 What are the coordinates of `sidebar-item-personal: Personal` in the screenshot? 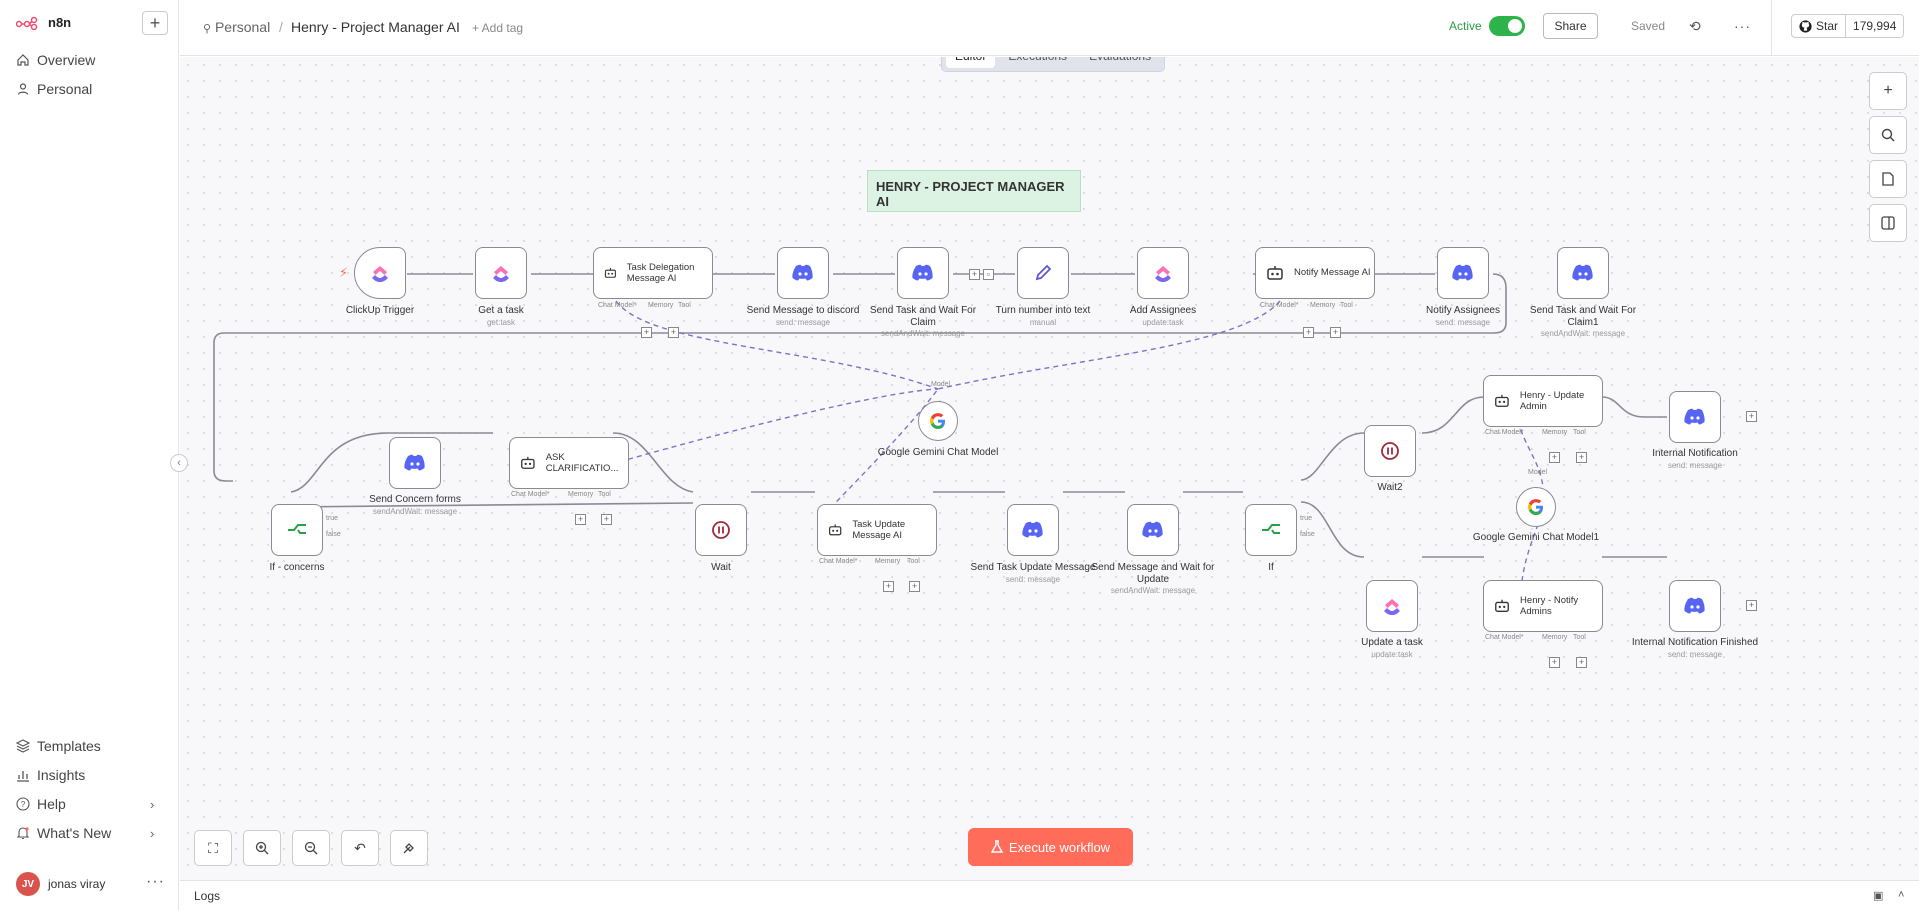 It's located at (54, 89).